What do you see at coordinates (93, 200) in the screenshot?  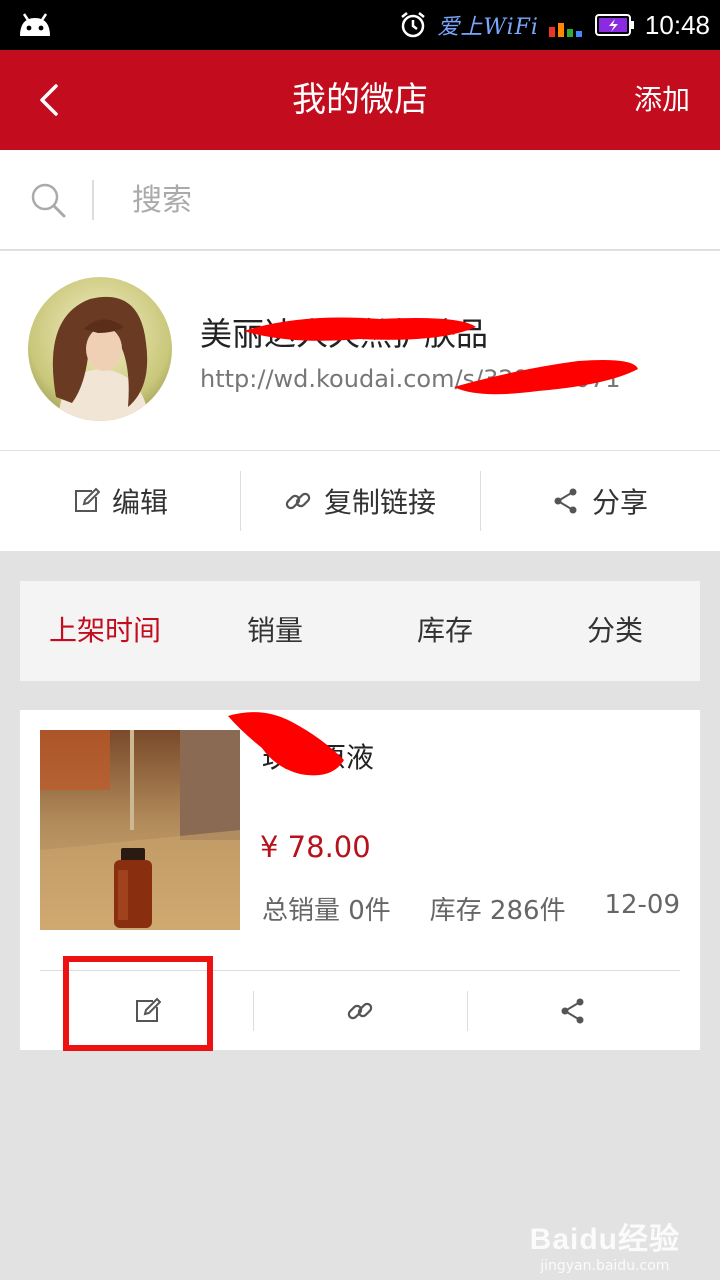 I see `search-divider` at bounding box center [93, 200].